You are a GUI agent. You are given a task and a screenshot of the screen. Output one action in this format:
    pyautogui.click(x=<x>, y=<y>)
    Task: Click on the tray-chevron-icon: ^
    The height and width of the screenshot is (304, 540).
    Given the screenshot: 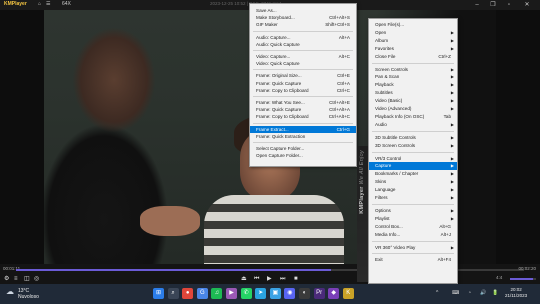 What is the action you would take?
    pyautogui.click(x=437, y=293)
    